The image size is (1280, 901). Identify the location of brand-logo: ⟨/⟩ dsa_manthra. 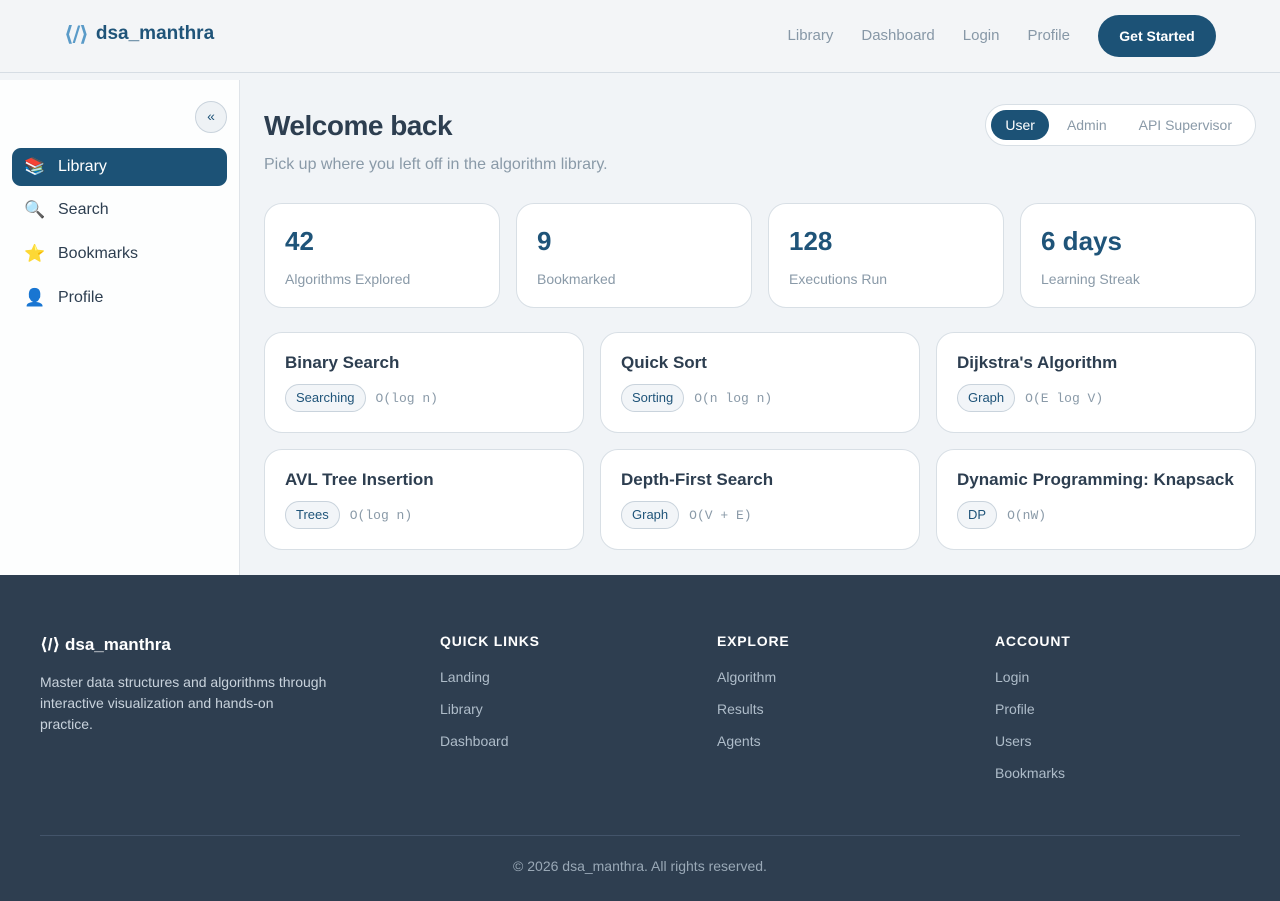
(139, 34).